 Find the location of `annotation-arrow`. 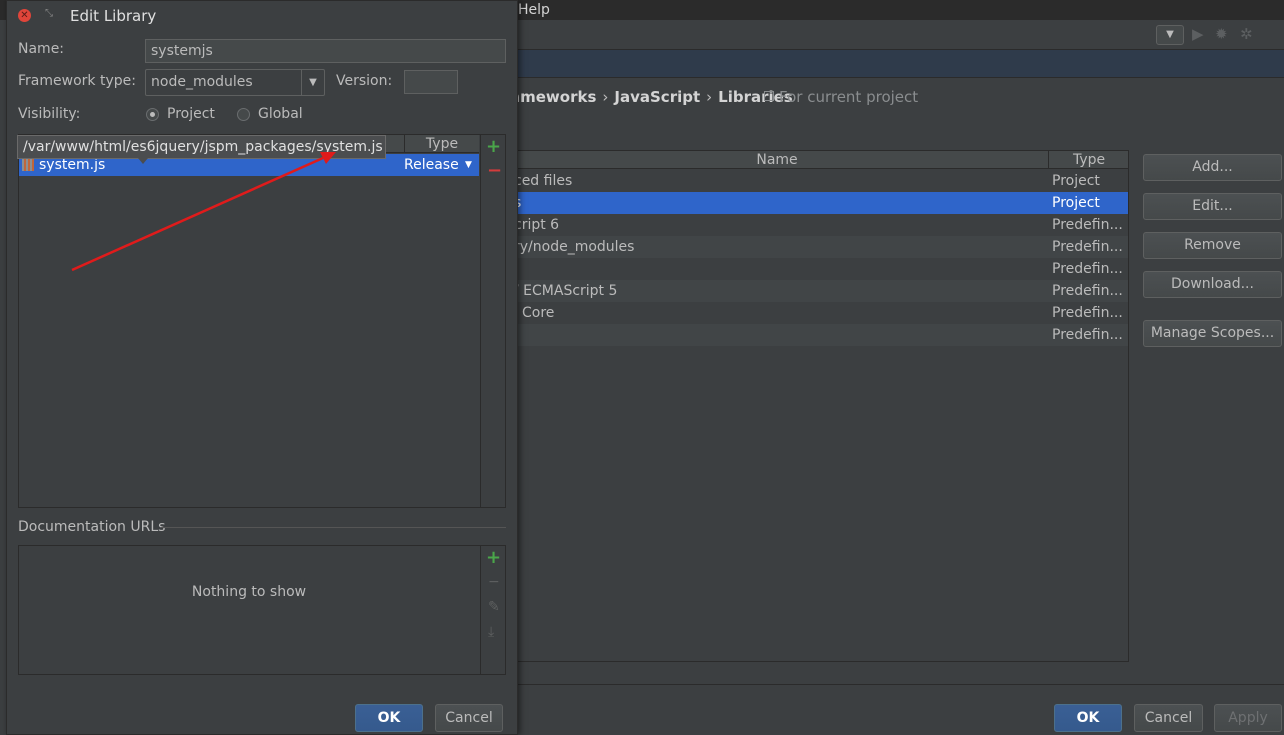

annotation-arrow is located at coordinates (203, 212).